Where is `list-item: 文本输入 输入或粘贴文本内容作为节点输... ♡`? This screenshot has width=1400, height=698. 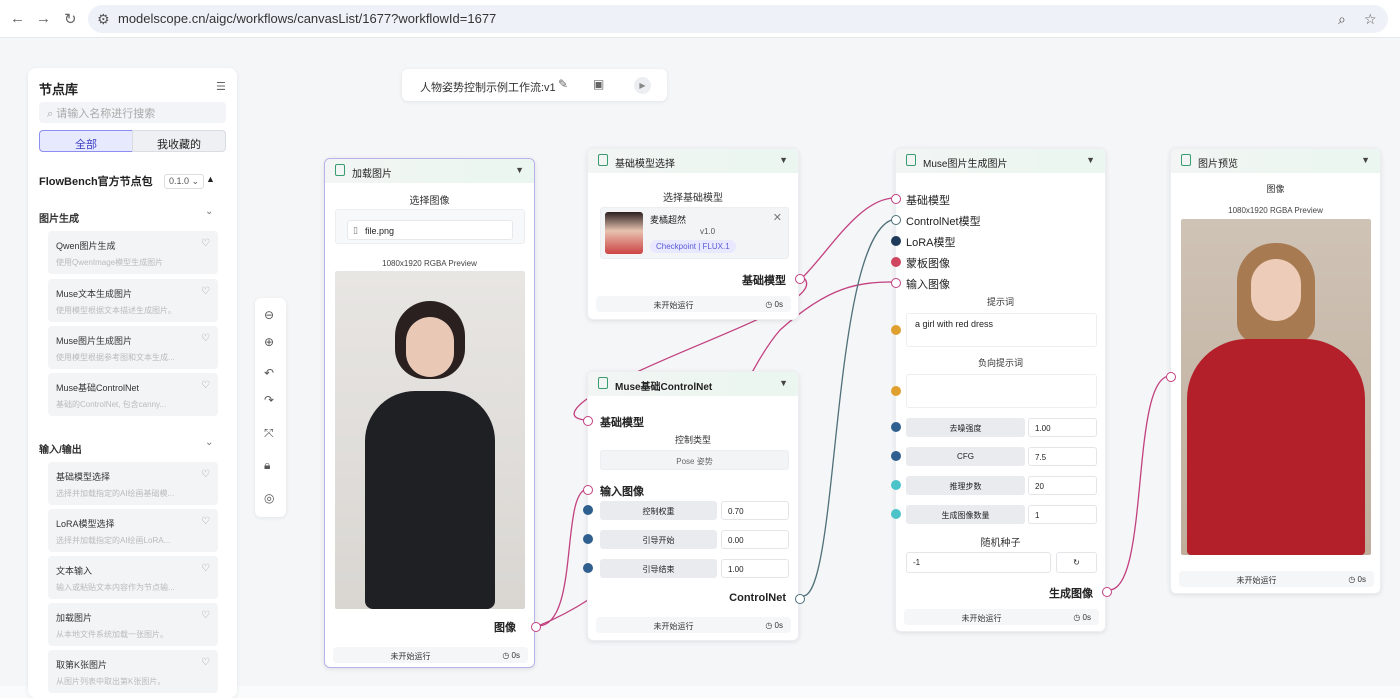
list-item: 文本输入 输入或粘贴文本内容作为节点输... ♡ is located at coordinates (133, 577).